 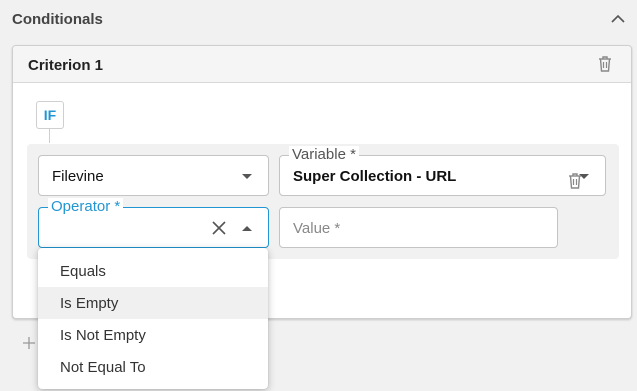 What do you see at coordinates (153, 223) in the screenshot?
I see `operator-select: Operator *` at bounding box center [153, 223].